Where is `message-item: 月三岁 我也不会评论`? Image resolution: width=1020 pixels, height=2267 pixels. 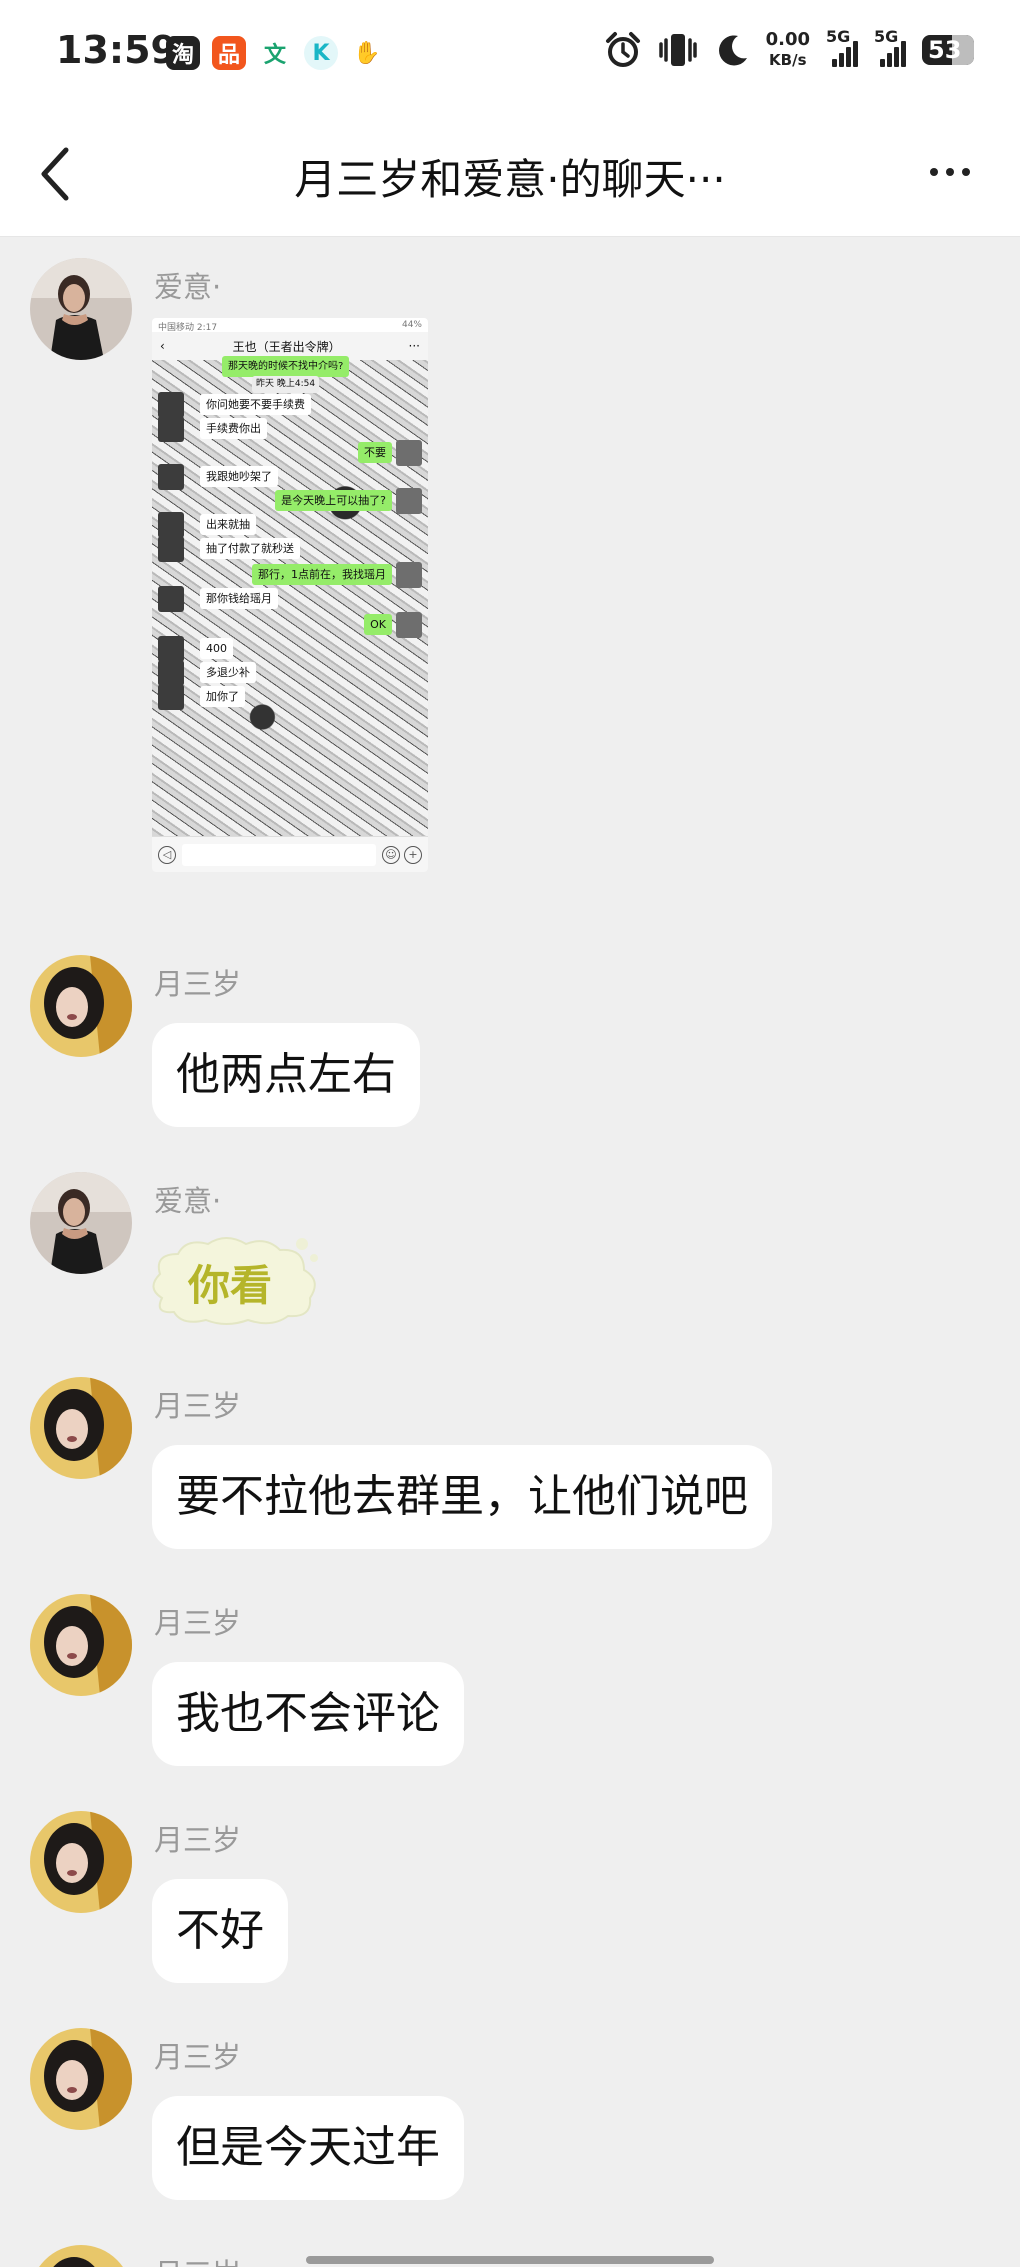 message-item: 月三岁 我也不会评论 is located at coordinates (510, 1684).